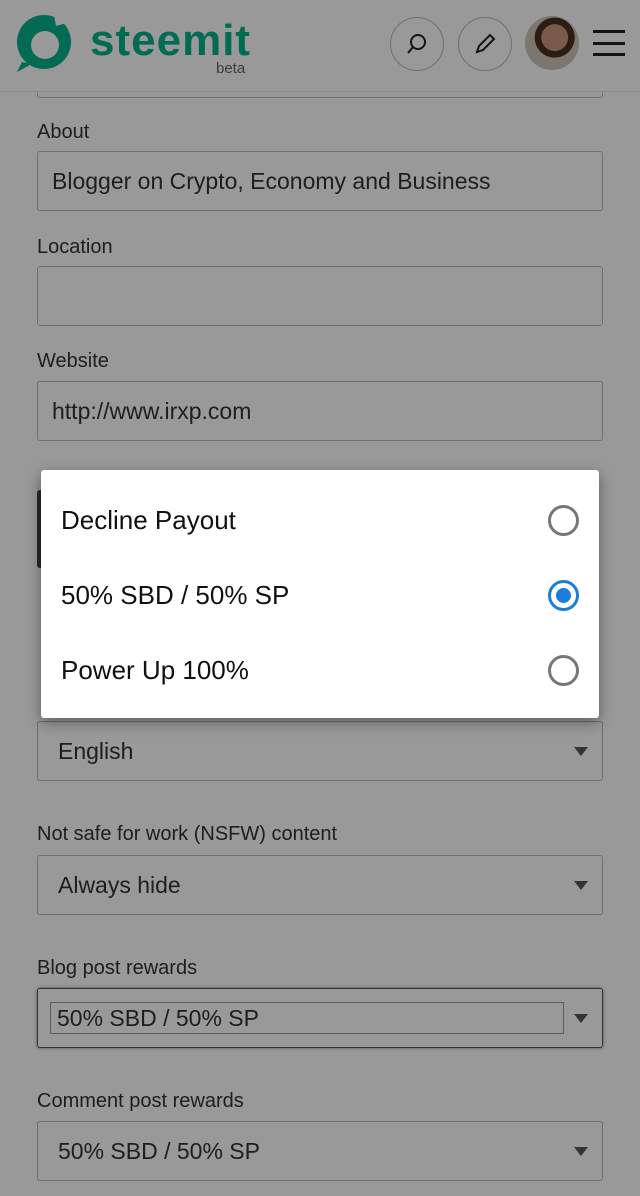 This screenshot has height=1196, width=640. I want to click on option-label: 50% SBD / 50% SP, so click(175, 595).